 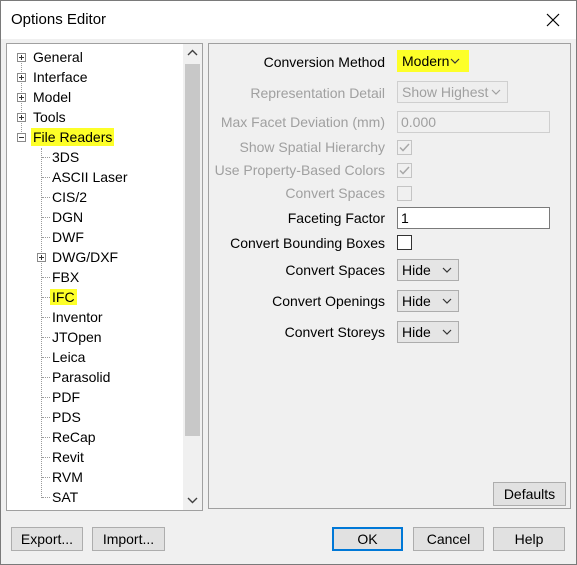 I want to click on conversion-method-dropdown: Modern, so click(x=433, y=61).